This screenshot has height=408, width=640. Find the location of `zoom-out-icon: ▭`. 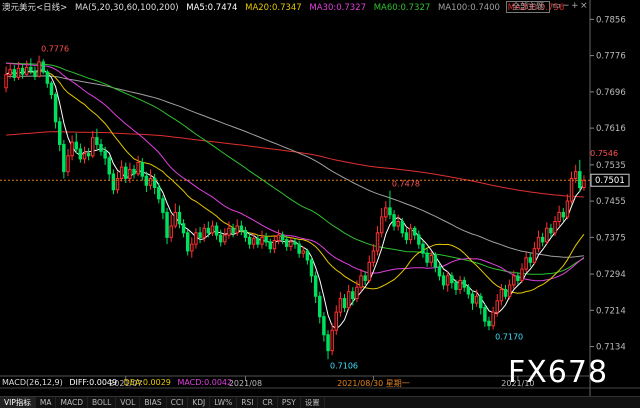

zoom-out-icon: ▭ is located at coordinates (556, 6).